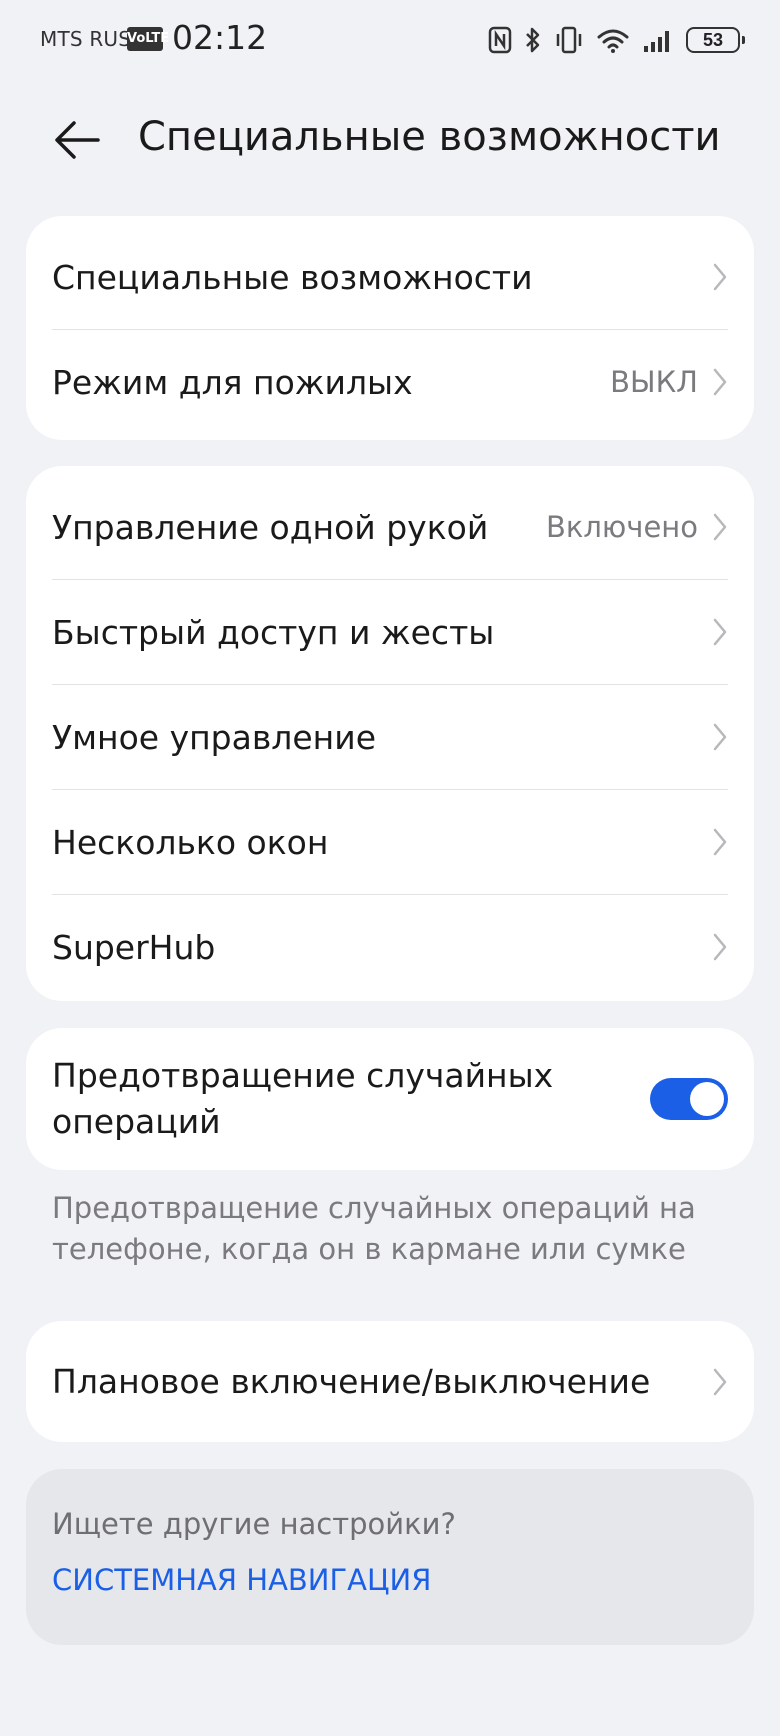 The image size is (780, 1736). I want to click on row-label: Плановое включение/выключение, so click(351, 1381).